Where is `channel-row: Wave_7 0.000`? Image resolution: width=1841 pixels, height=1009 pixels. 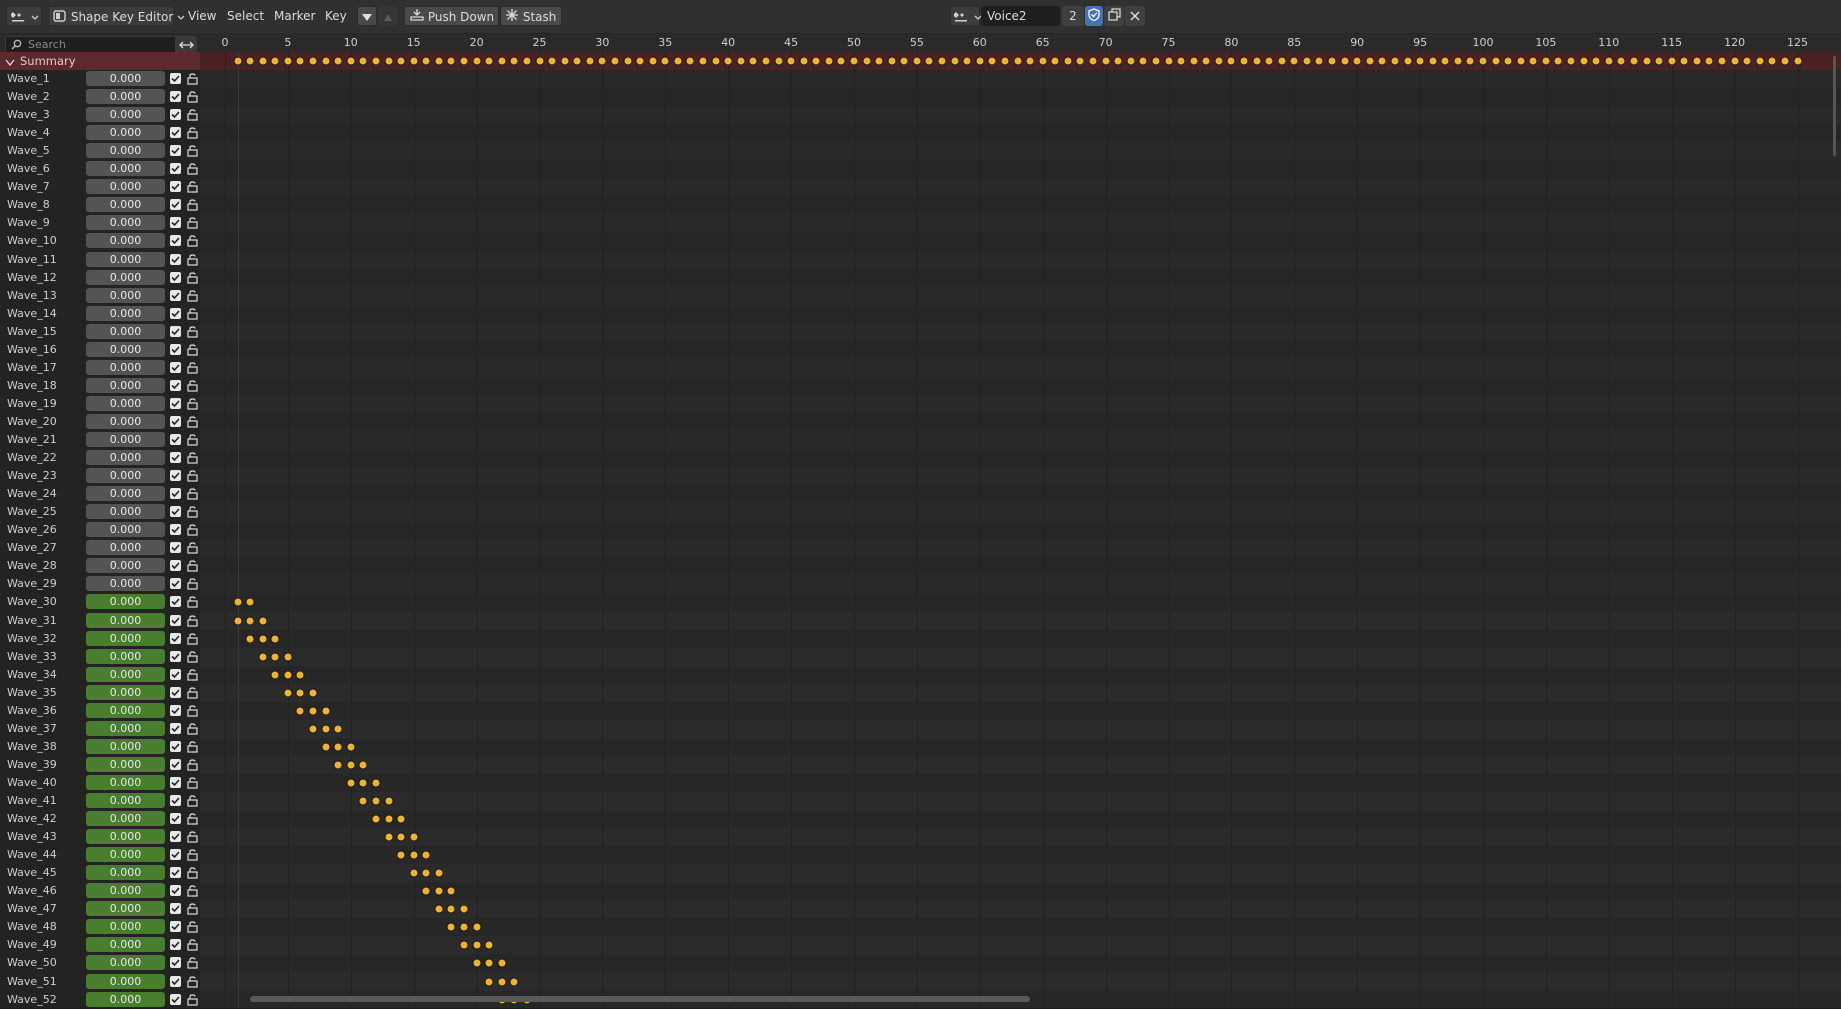
channel-row: Wave_7 0.000 is located at coordinates (100, 187).